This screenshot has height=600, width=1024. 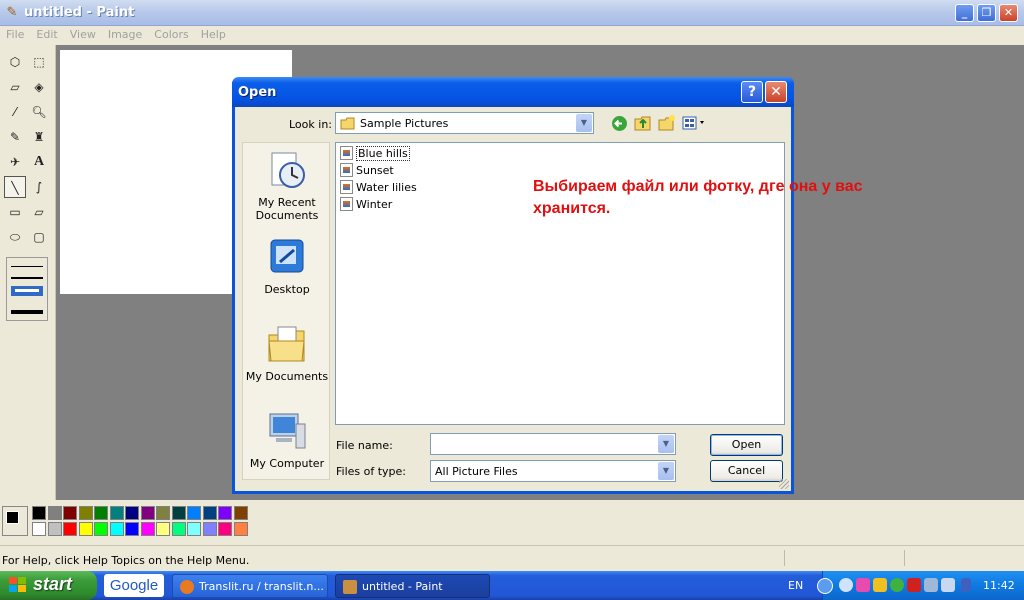 What do you see at coordinates (15, 62) in the screenshot?
I see `free-select-icon: ⬡` at bounding box center [15, 62].